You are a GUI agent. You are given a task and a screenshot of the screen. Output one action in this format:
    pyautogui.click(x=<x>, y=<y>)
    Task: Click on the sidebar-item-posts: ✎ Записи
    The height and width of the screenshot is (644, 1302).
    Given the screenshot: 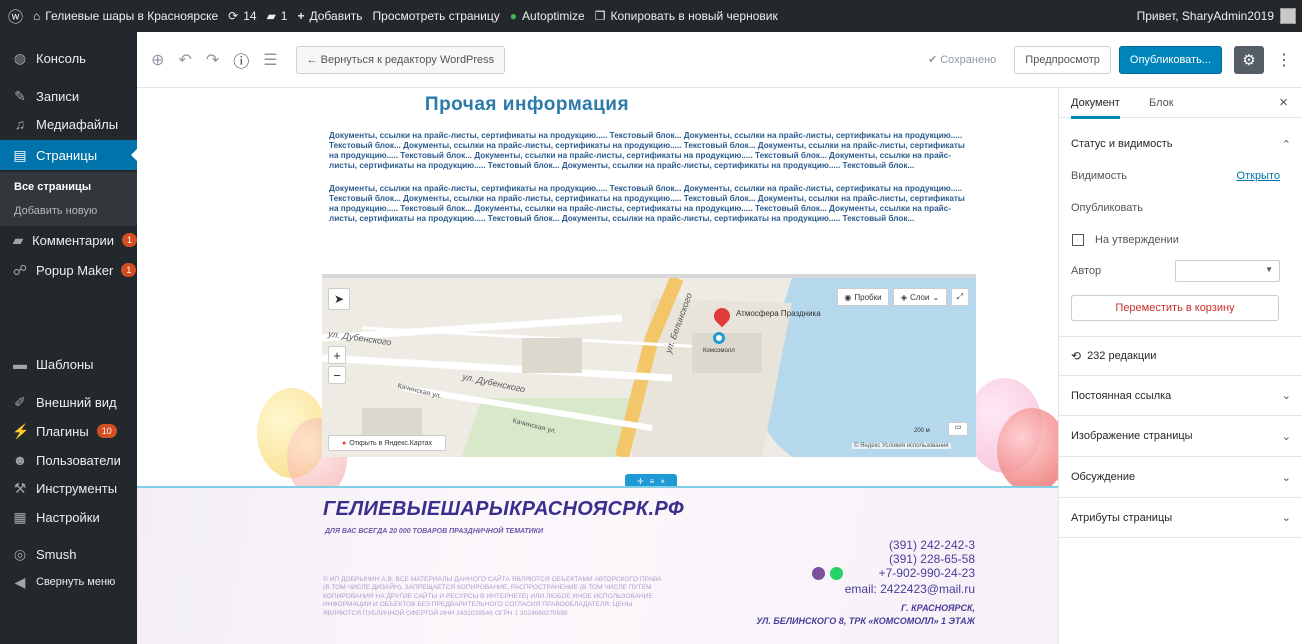 What is the action you would take?
    pyautogui.click(x=68, y=96)
    